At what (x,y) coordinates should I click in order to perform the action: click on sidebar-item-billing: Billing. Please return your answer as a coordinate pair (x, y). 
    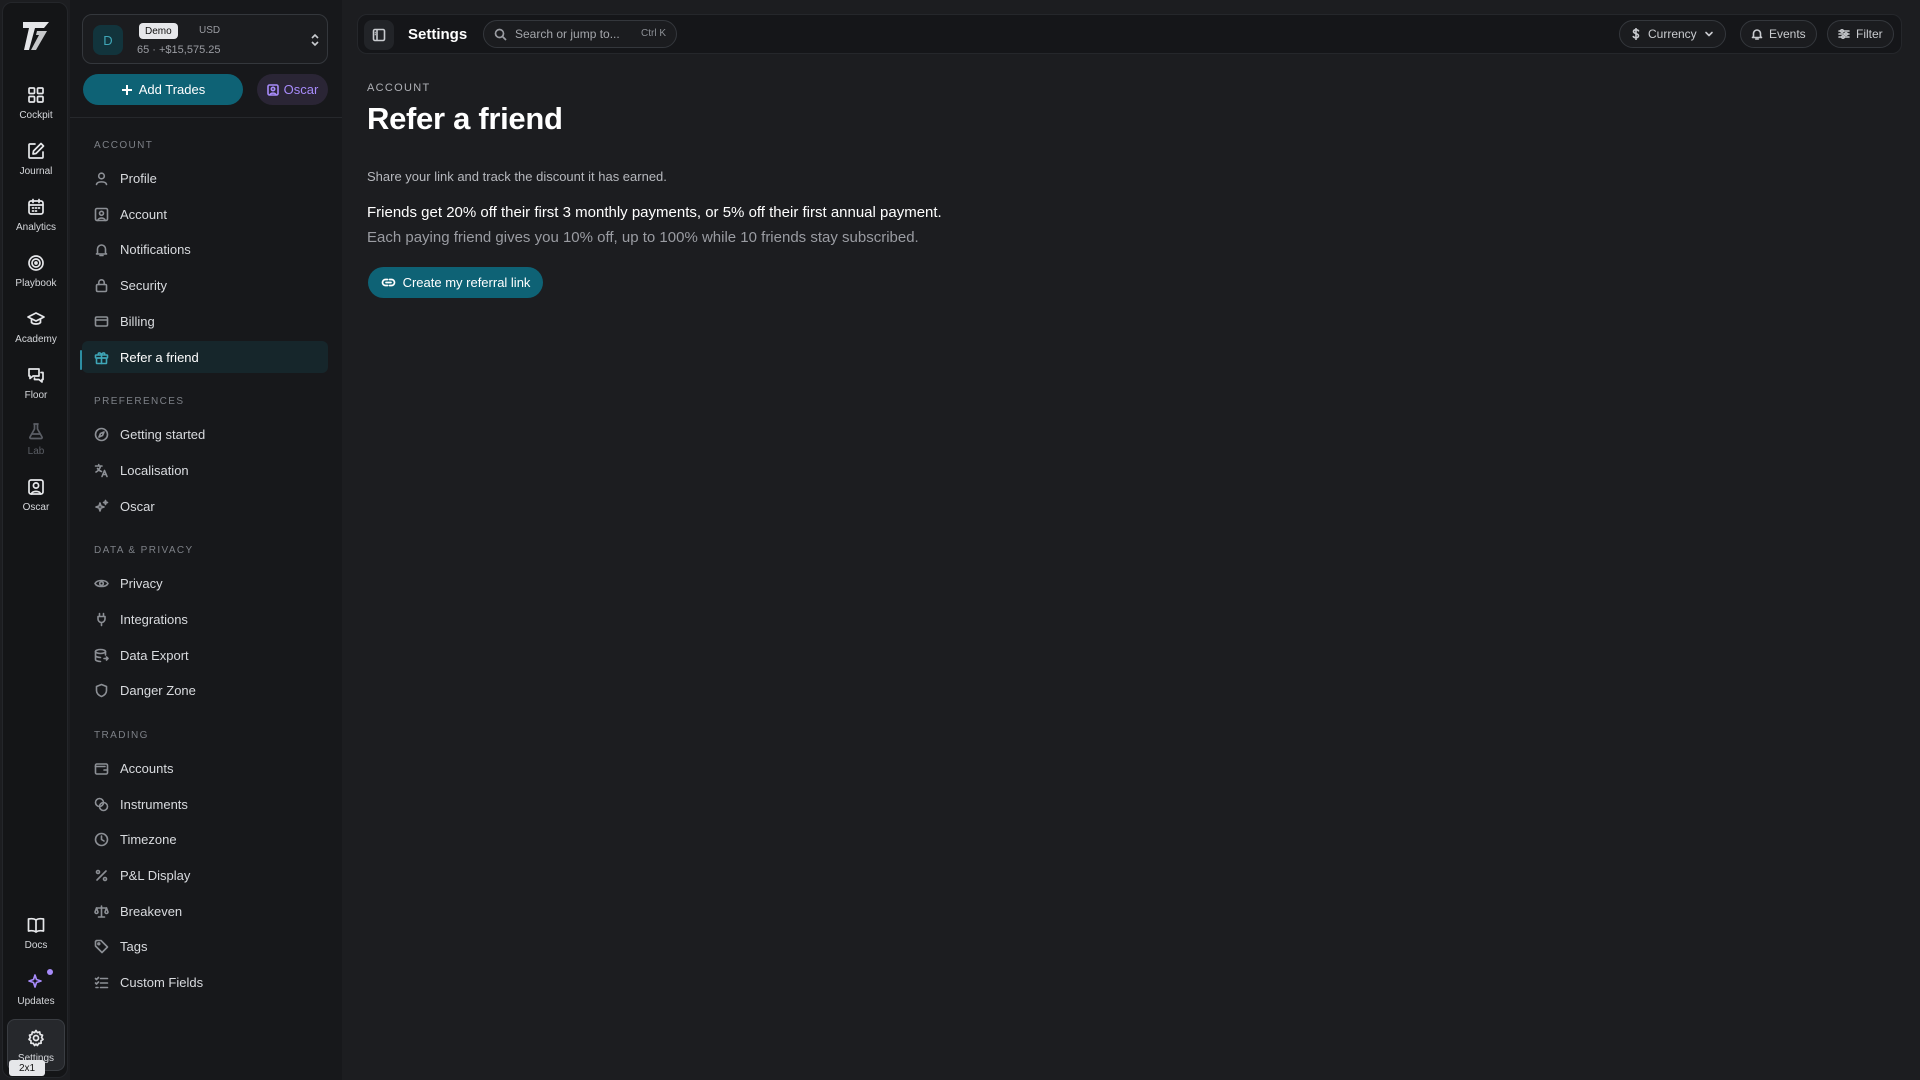
    Looking at the image, I should click on (205, 321).